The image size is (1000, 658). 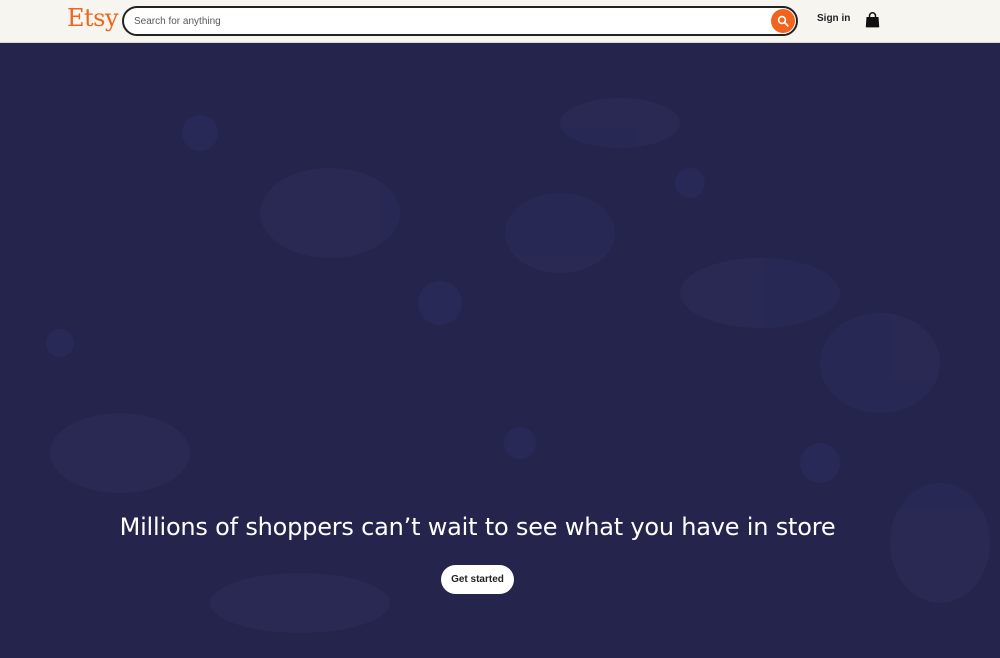 I want to click on site-header: Etsy Sign in, so click(x=500, y=21).